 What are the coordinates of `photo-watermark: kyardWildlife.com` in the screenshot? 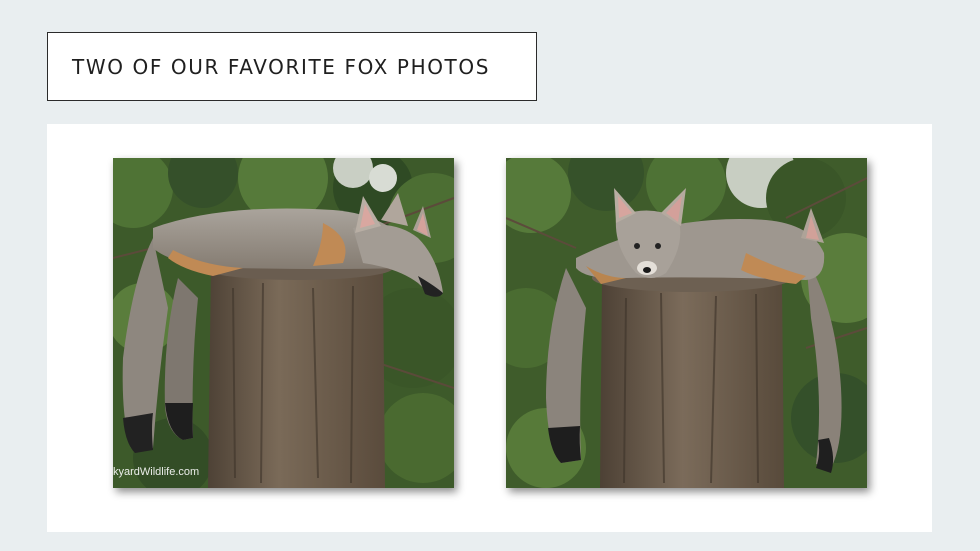 It's located at (156, 472).